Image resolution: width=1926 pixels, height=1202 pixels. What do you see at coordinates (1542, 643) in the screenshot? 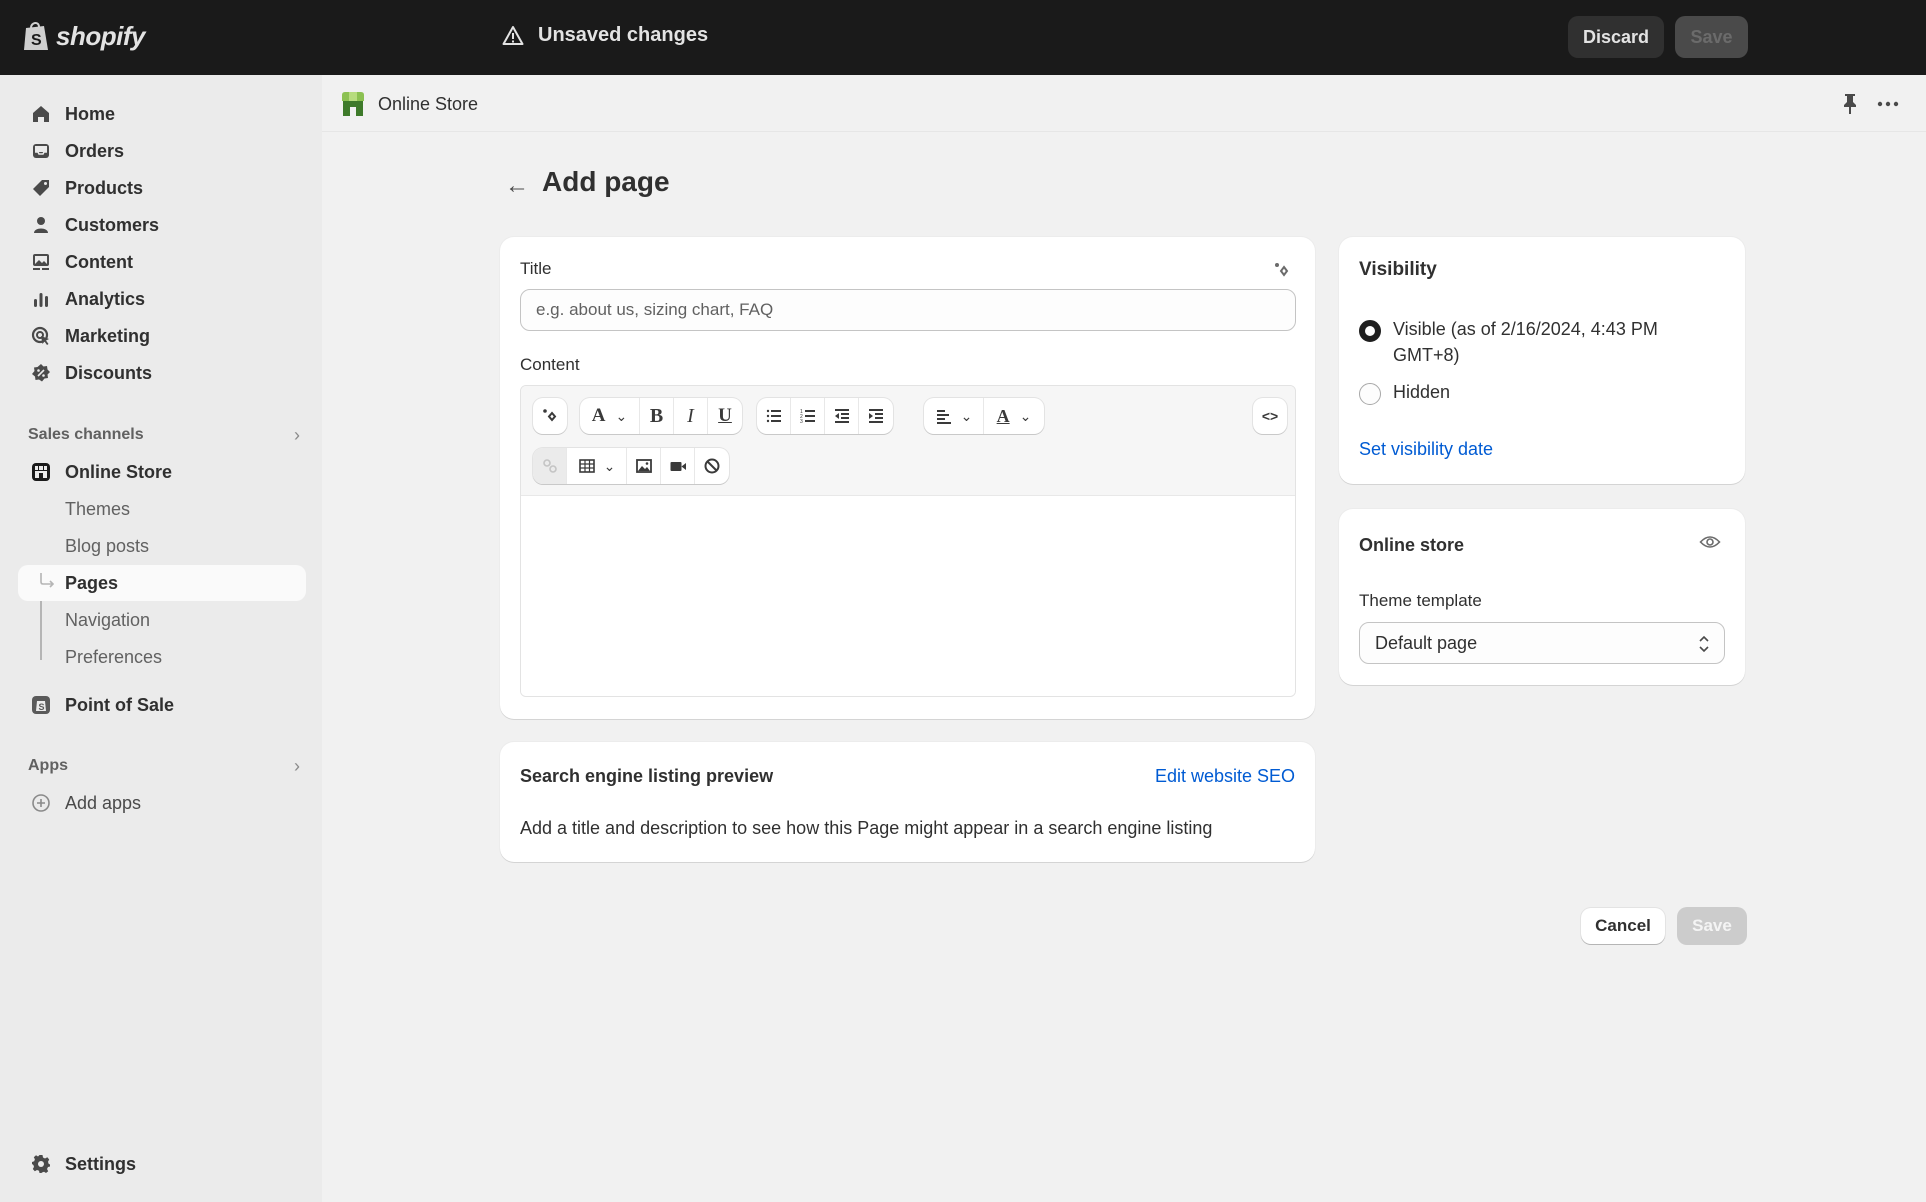
I see `theme-template-select: Default page` at bounding box center [1542, 643].